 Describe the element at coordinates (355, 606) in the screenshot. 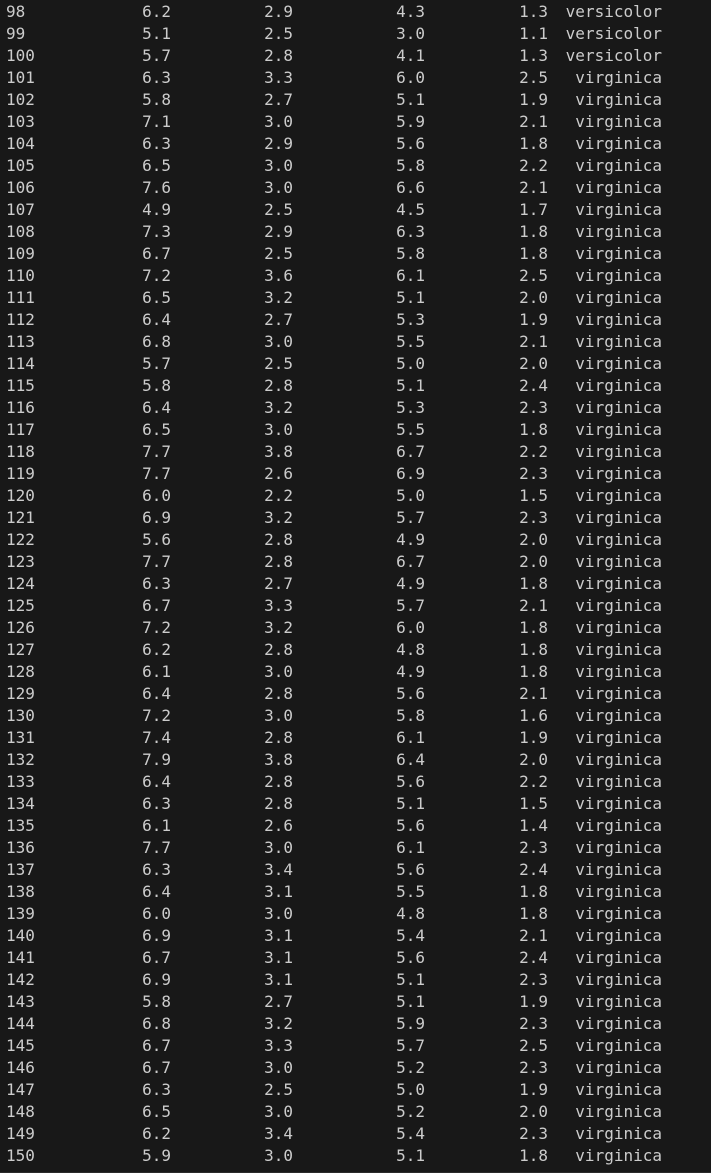

I see `table-row: 125 6.7 3.3 5.7 2.1 virginica` at that location.